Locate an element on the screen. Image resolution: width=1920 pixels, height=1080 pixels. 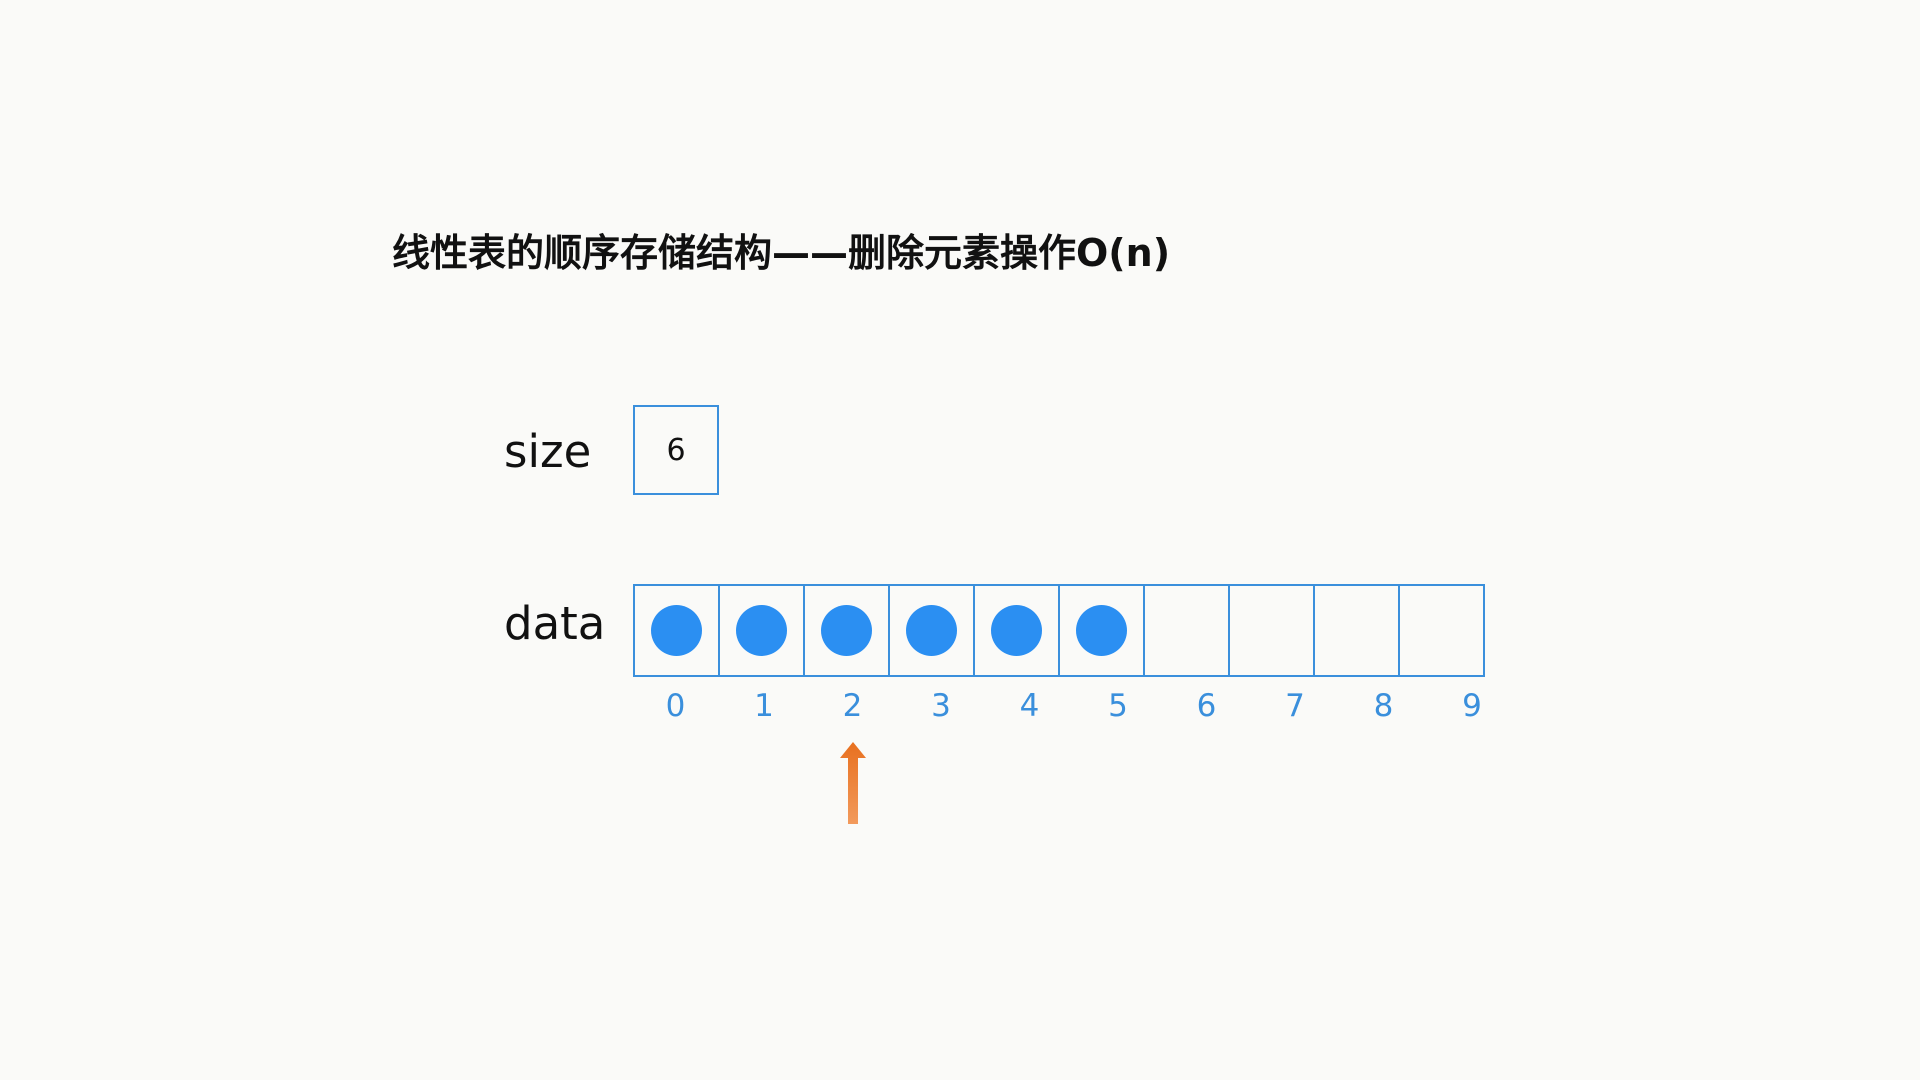
array-index-label: 6 is located at coordinates (1206, 706).